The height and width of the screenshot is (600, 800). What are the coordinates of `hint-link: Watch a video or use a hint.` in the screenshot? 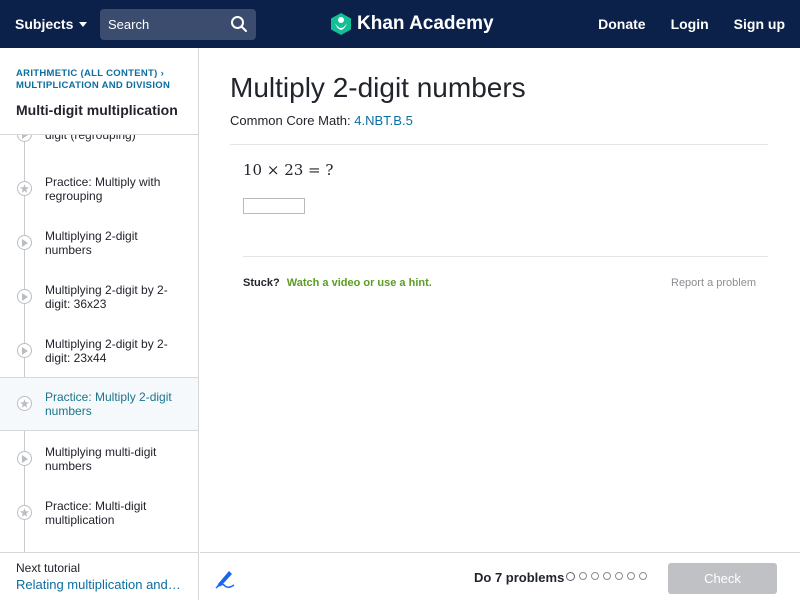 It's located at (359, 283).